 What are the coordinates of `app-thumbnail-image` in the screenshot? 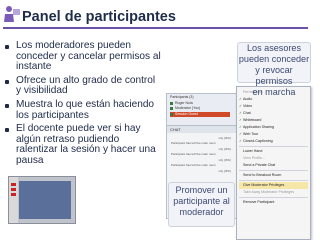 It's located at (42, 200).